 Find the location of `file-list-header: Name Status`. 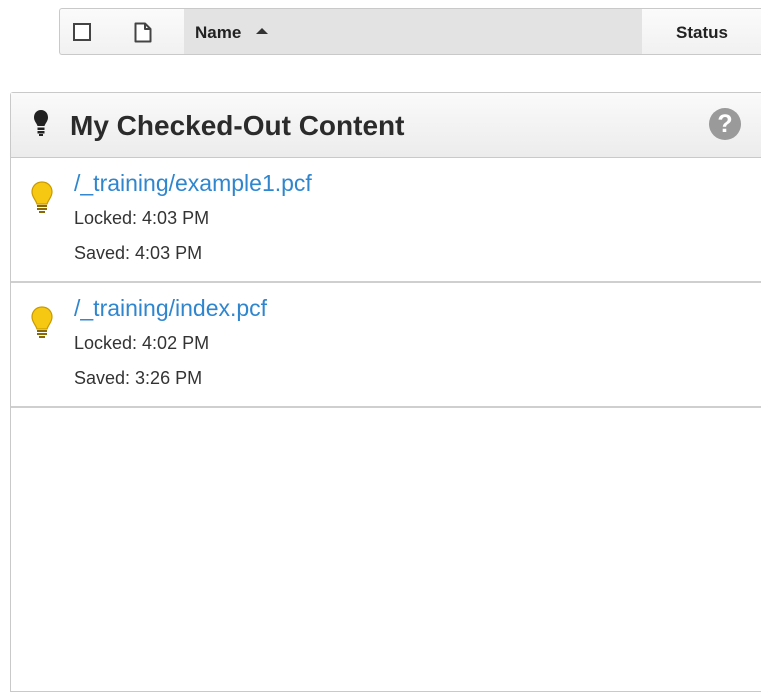

file-list-header: Name Status is located at coordinates (410, 31).